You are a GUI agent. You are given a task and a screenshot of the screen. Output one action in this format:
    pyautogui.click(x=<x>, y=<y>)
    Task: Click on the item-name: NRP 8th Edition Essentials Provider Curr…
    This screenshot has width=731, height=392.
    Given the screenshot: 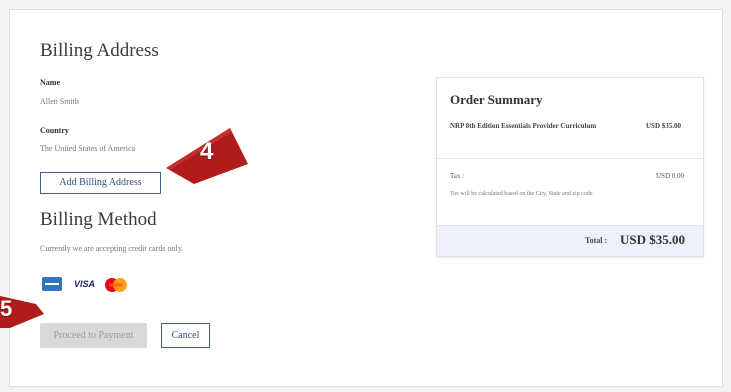 What is the action you would take?
    pyautogui.click(x=523, y=126)
    